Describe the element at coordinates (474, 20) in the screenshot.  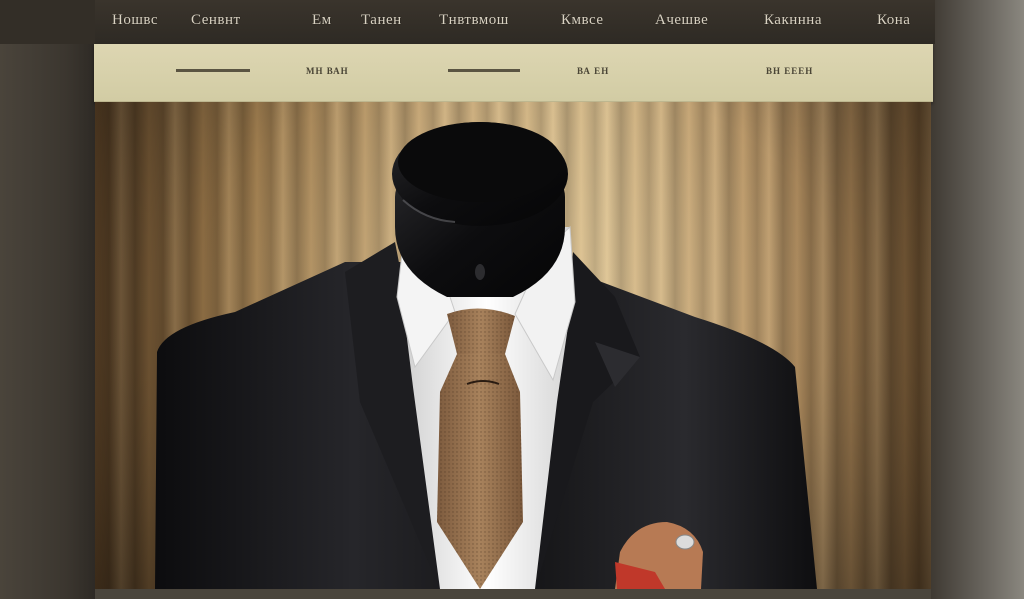
I see `top-nav-item-5: Тнвтвмош` at that location.